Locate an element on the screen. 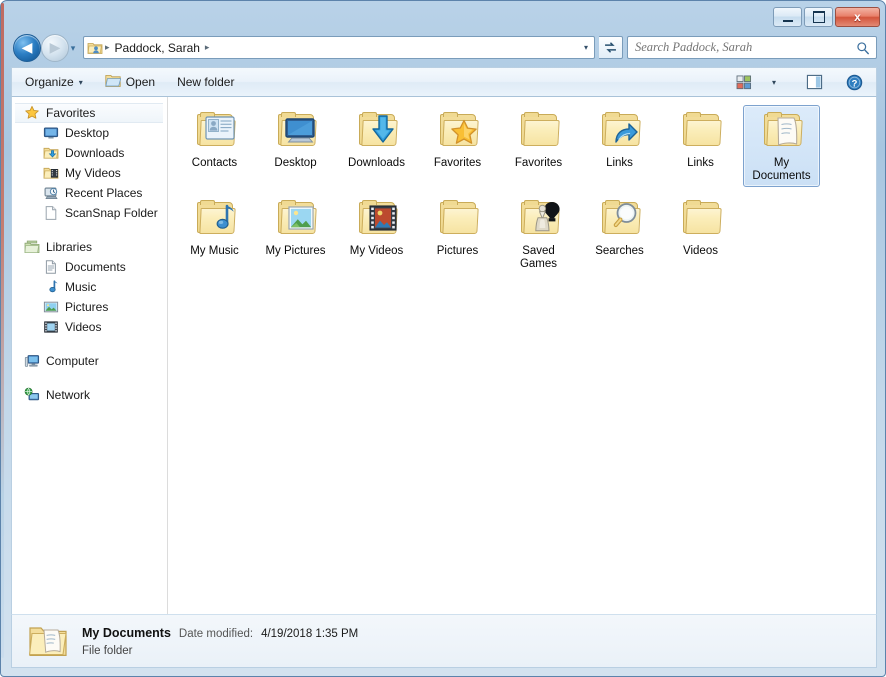 Image resolution: width=886 pixels, height=677 pixels. file-label: Contacts is located at coordinates (214, 163).